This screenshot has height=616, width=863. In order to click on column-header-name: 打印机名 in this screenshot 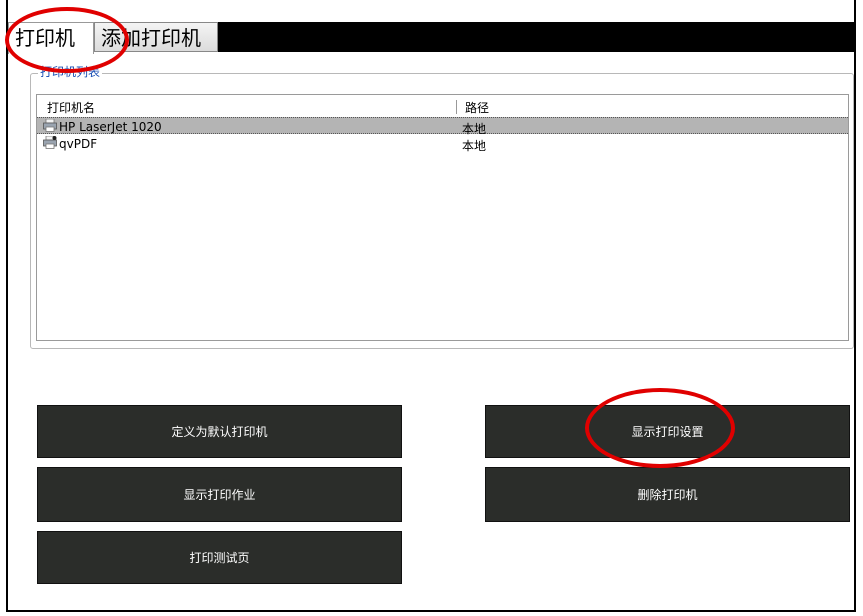, I will do `click(71, 107)`.